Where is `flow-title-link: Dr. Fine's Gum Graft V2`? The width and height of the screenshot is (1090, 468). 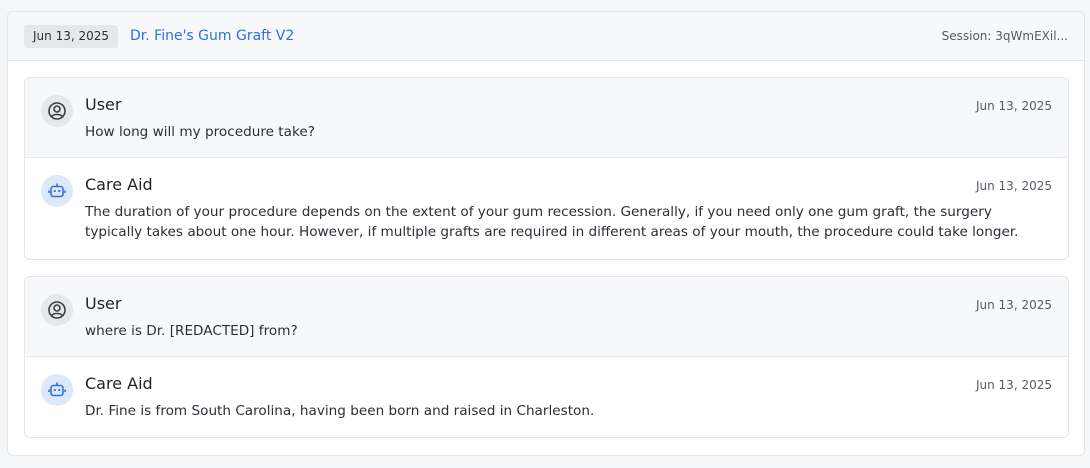
flow-title-link: Dr. Fine's Gum Graft V2 is located at coordinates (212, 36).